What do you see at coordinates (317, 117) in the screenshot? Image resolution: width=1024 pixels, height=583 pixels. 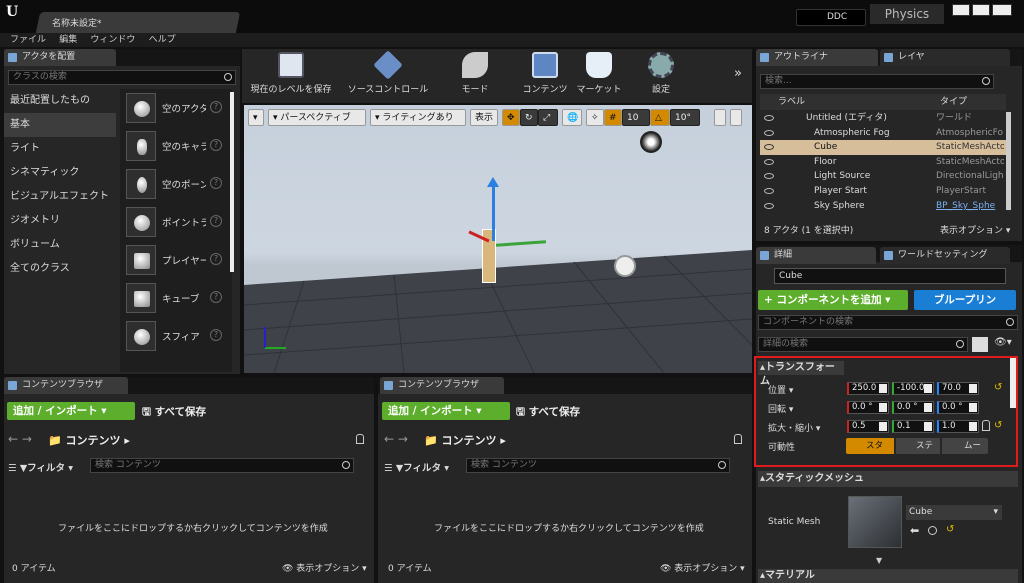 I see `perspective-button: ▾ パースペクティブ` at bounding box center [317, 117].